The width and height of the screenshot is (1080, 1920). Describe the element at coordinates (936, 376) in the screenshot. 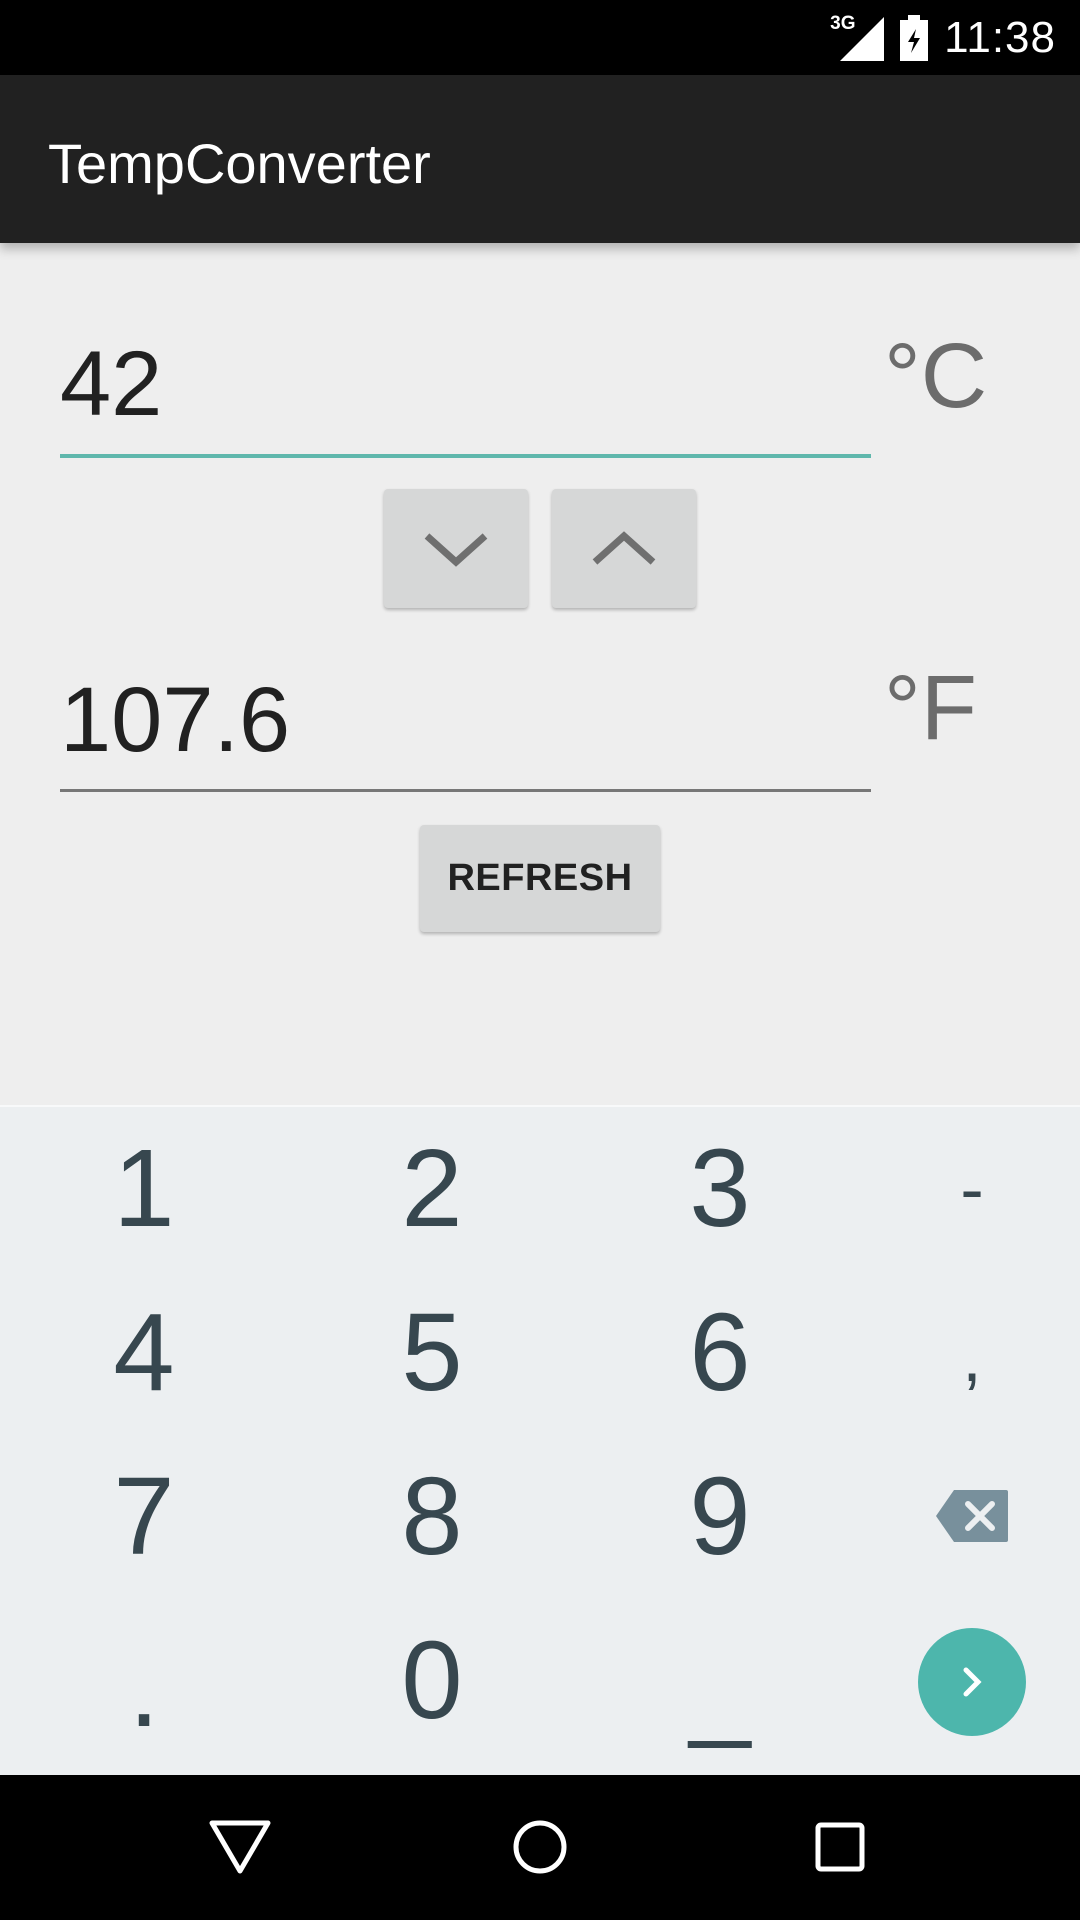

I see `celsius-unit-label: °C` at that location.